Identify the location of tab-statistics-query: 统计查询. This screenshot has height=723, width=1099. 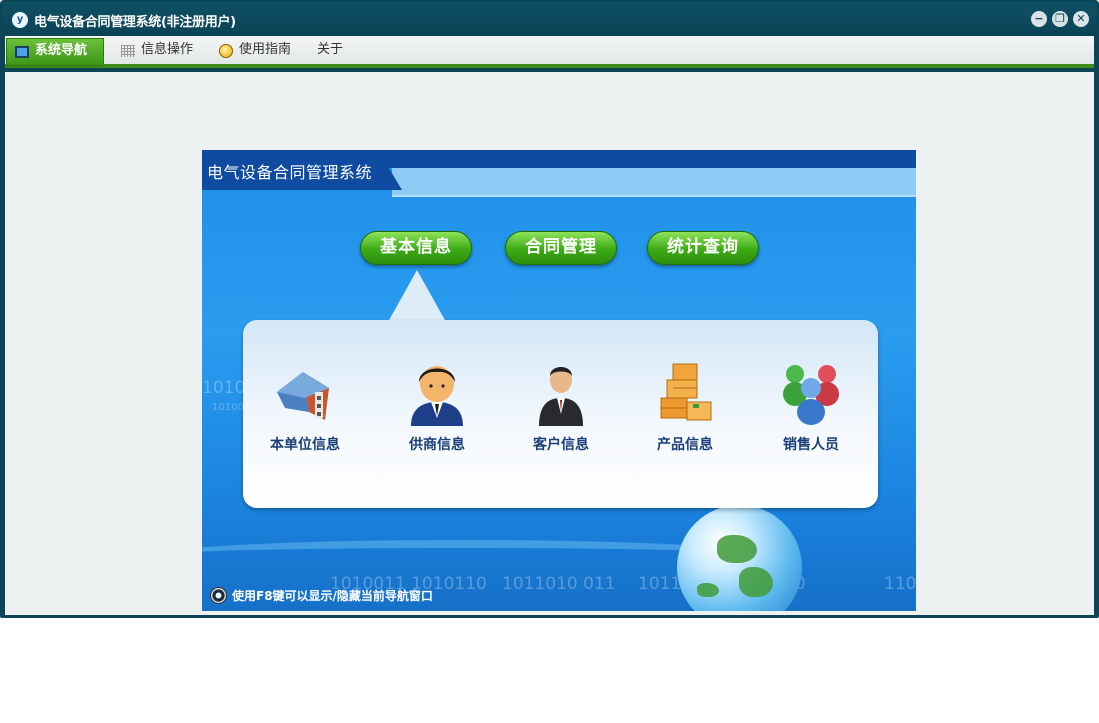
(703, 248).